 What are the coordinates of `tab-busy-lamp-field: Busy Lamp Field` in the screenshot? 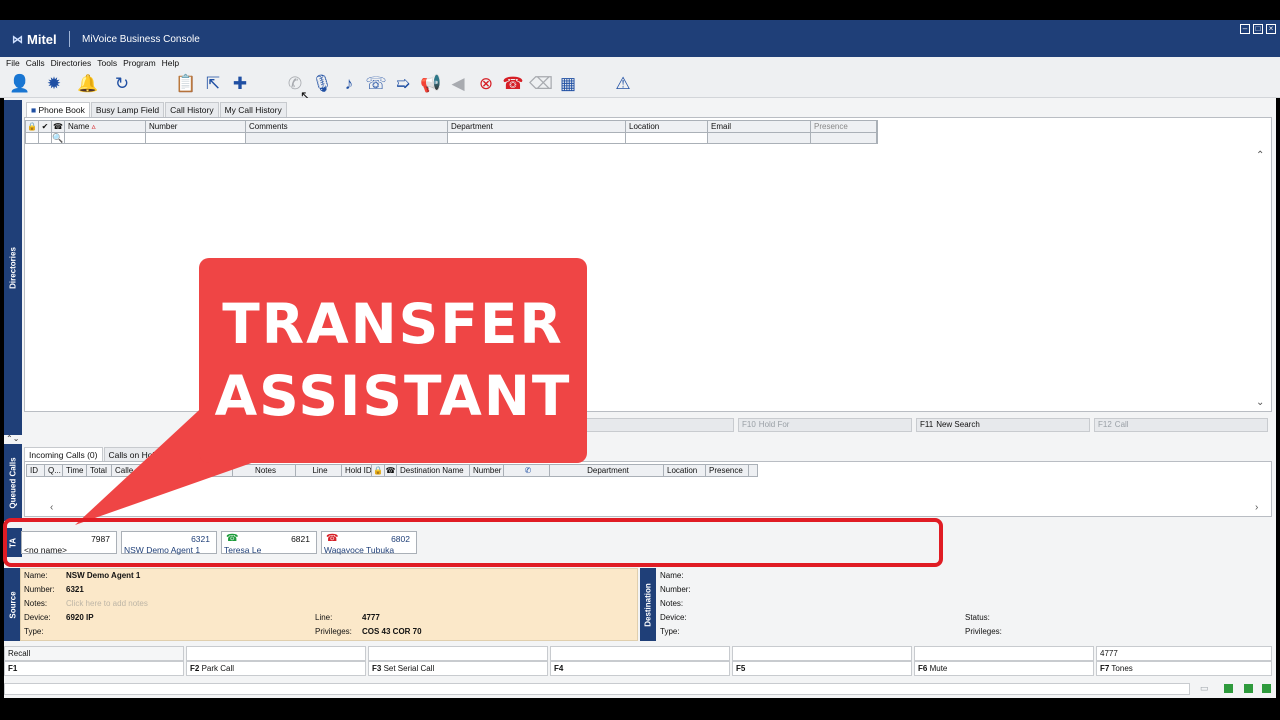 It's located at (127, 109).